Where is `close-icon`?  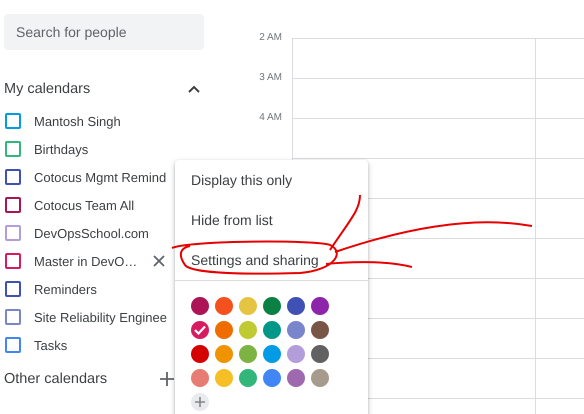
close-icon is located at coordinates (159, 261).